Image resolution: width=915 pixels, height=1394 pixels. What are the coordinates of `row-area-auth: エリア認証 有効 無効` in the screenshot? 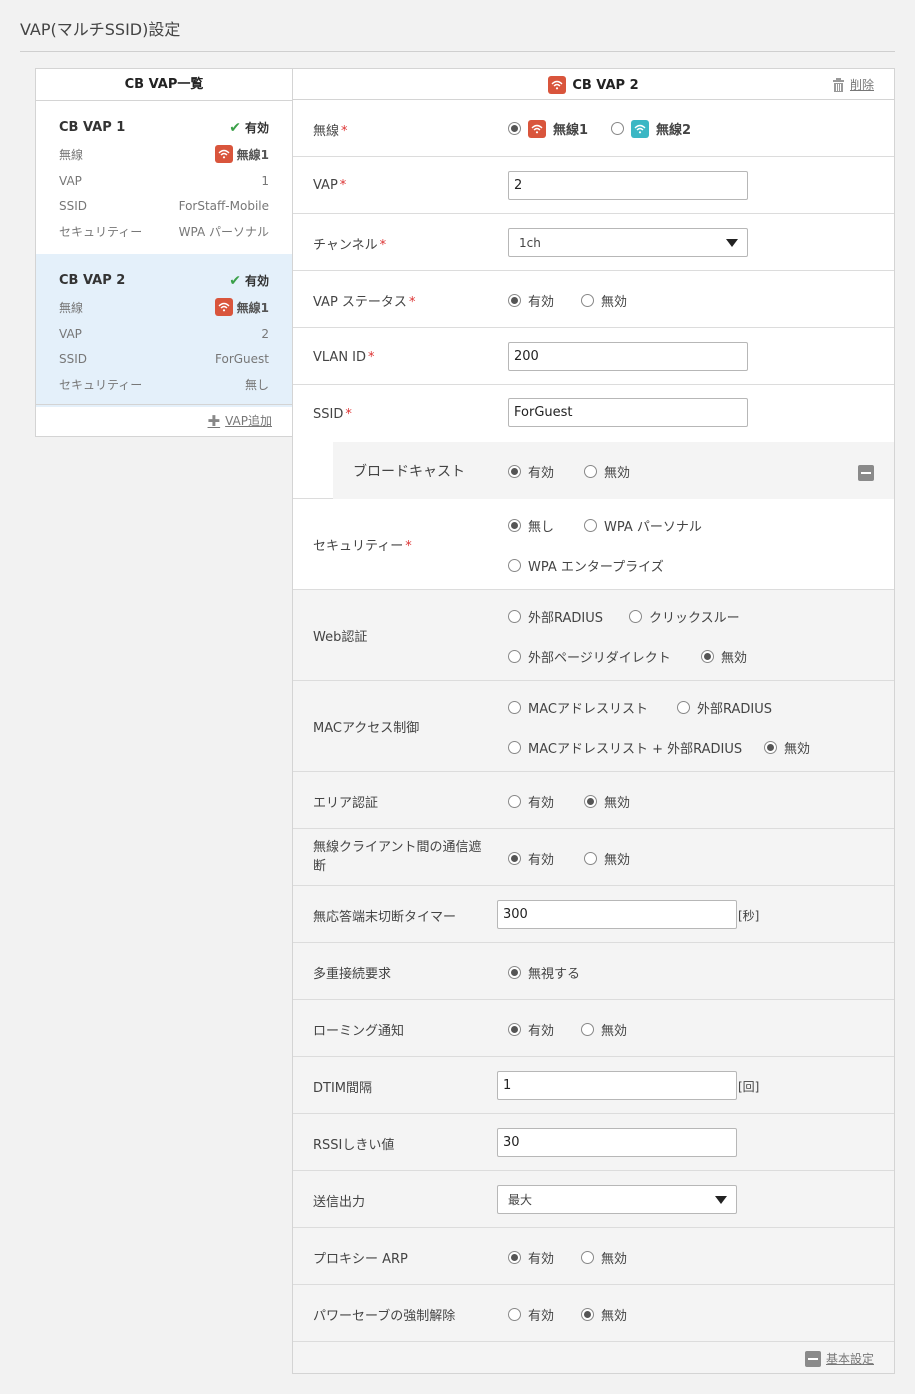 It's located at (593, 800).